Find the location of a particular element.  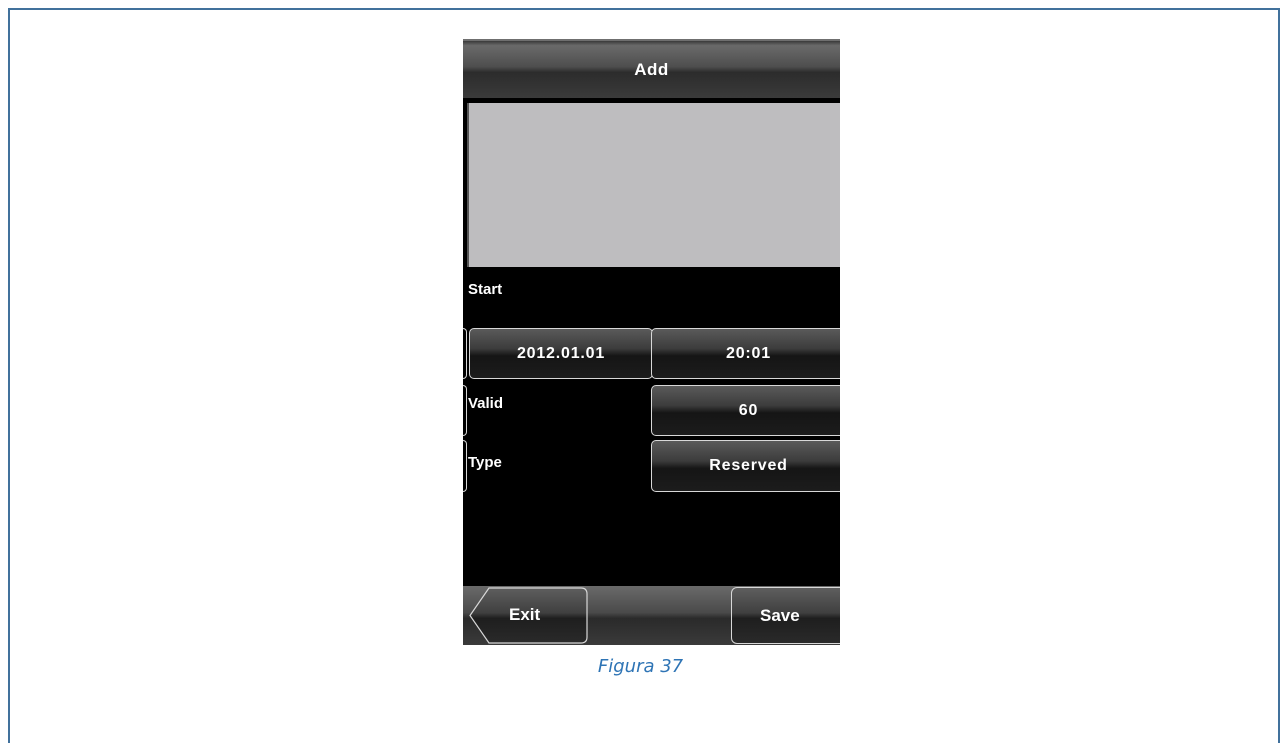

exit-label: Exit is located at coordinates (525, 614).